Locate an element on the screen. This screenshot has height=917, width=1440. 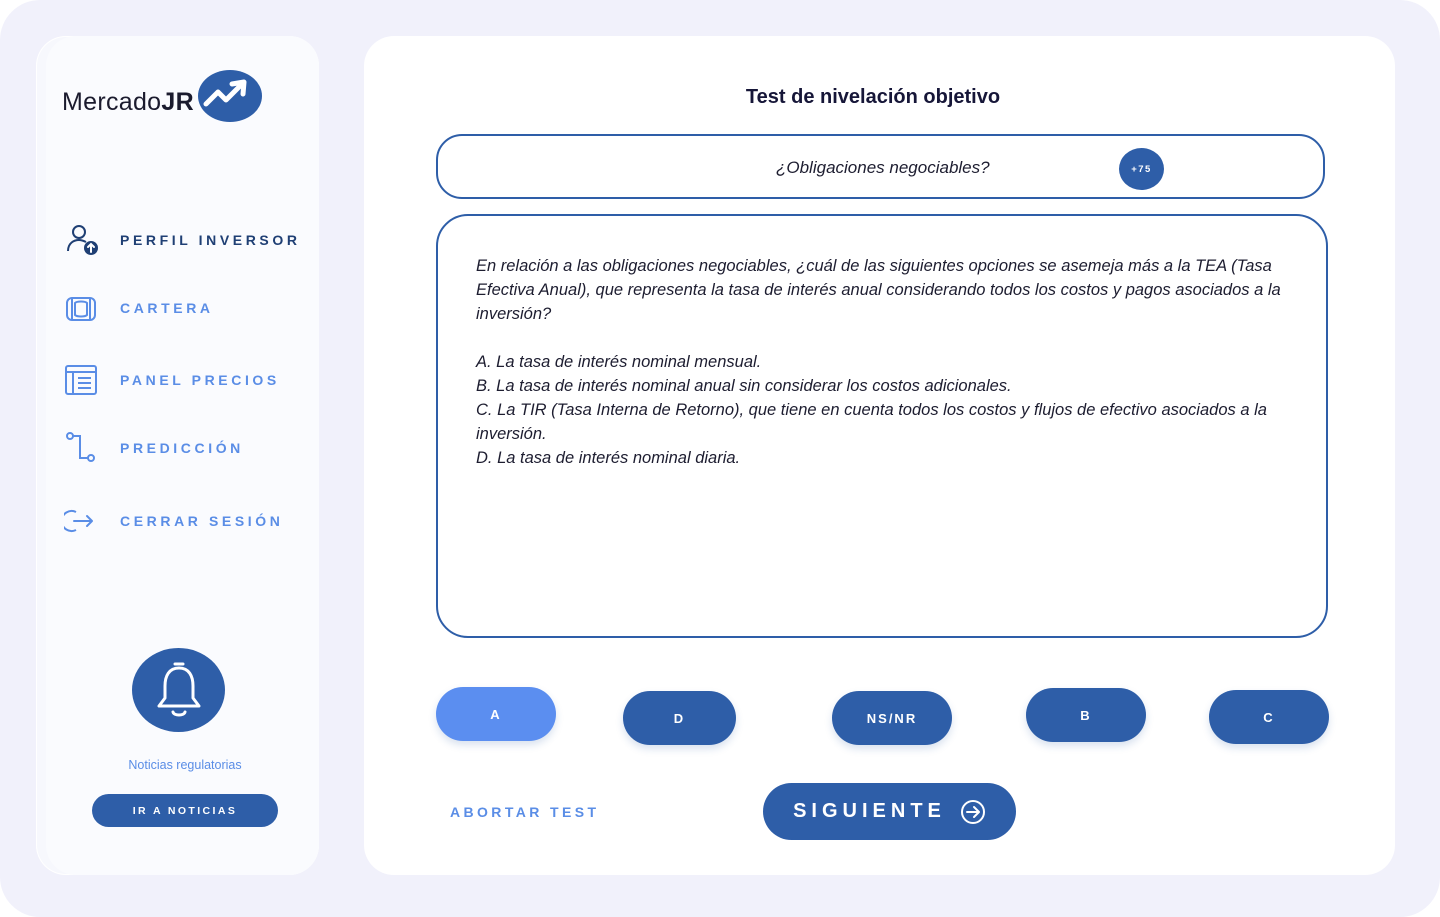
news-bell-button is located at coordinates (178, 690).